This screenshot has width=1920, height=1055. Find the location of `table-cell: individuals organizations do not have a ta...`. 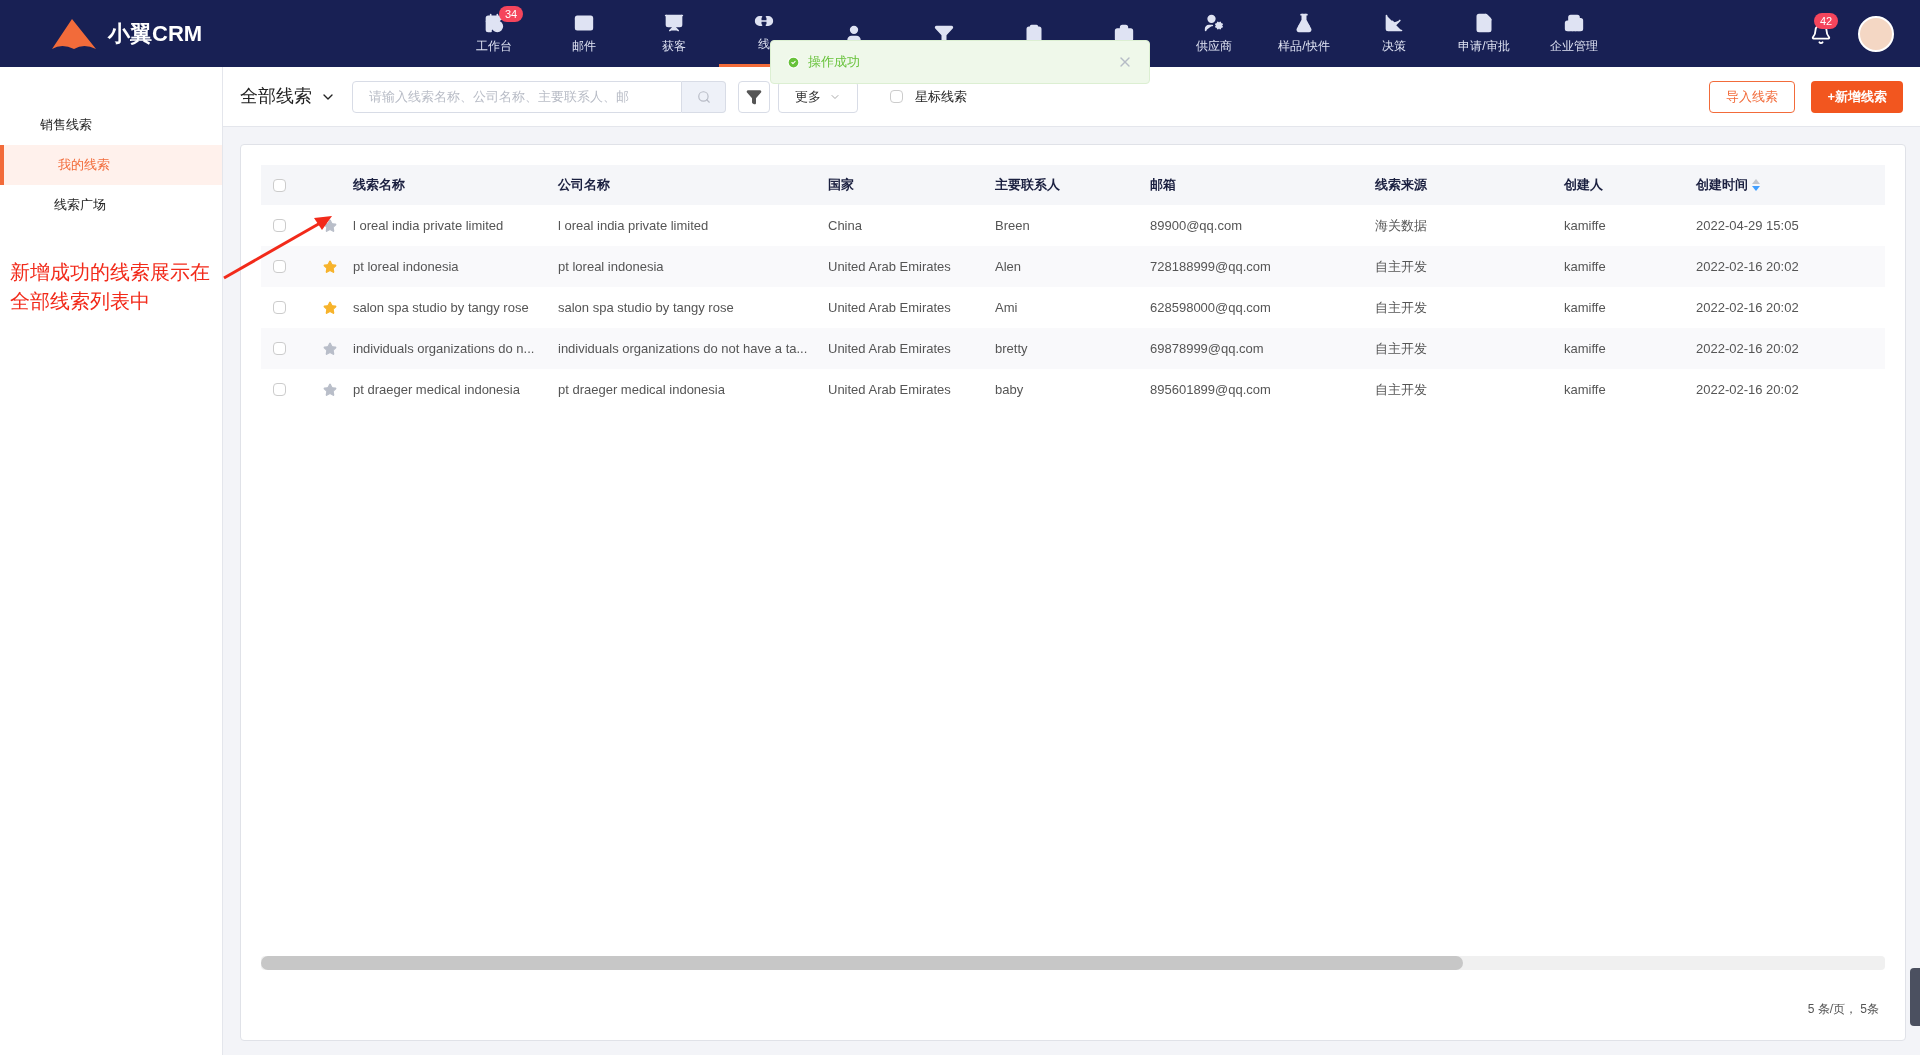

table-cell: individuals organizations do not have a ta... is located at coordinates (683, 348).